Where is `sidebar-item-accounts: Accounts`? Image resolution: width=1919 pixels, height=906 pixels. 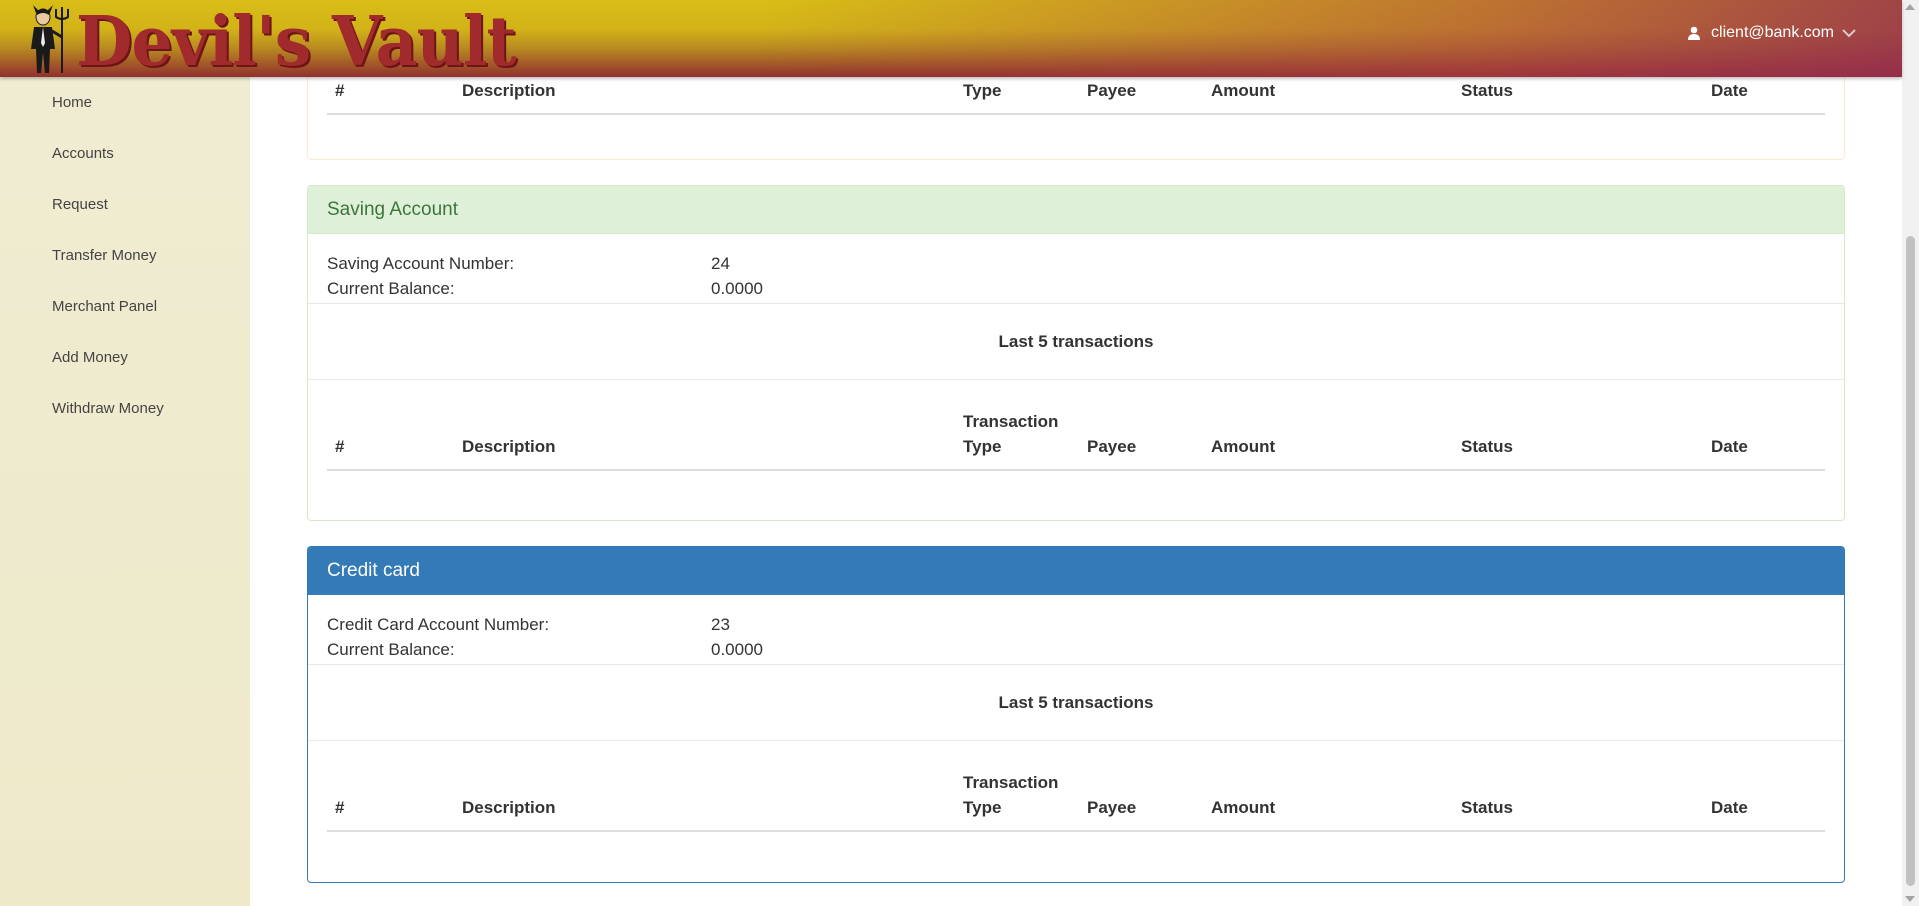
sidebar-item-accounts: Accounts is located at coordinates (125, 153).